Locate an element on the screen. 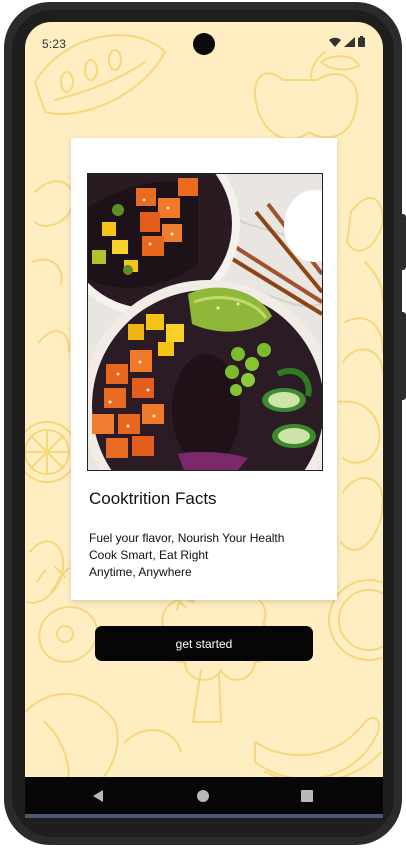 The width and height of the screenshot is (406, 849). battery-icon is located at coordinates (361, 41).